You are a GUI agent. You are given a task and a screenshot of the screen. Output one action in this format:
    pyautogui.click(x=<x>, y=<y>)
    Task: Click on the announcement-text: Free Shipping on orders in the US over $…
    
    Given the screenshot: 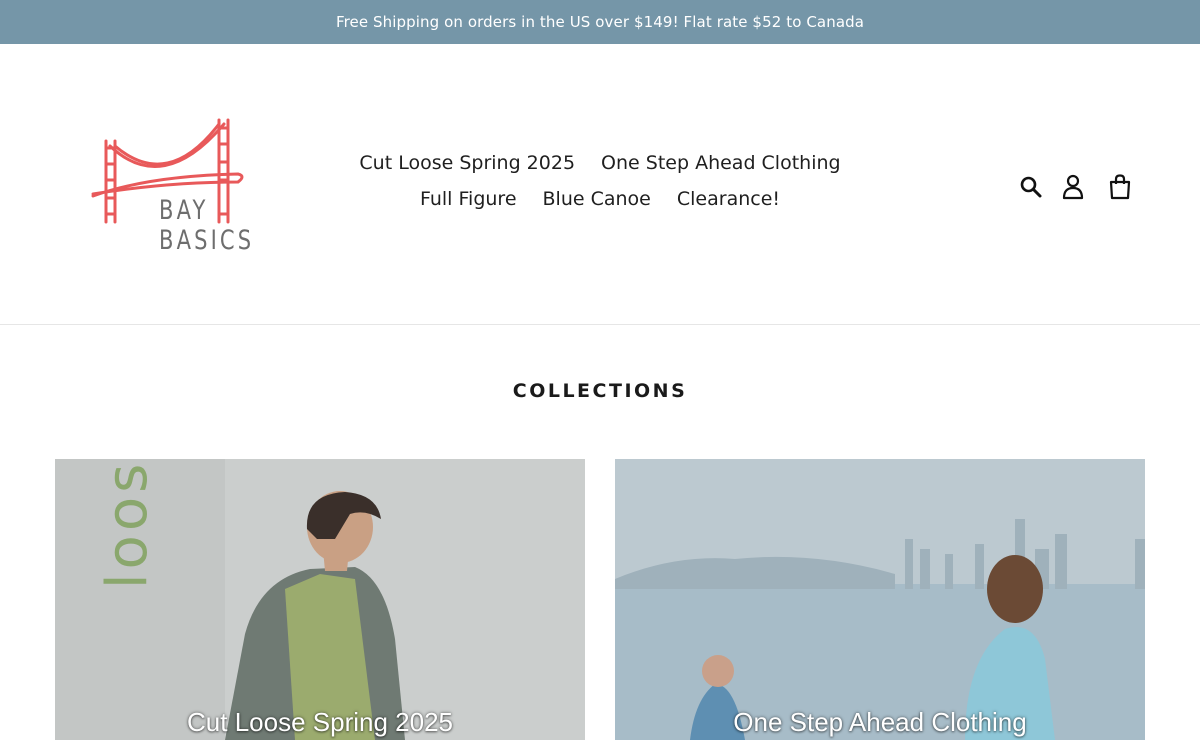 What is the action you would take?
    pyautogui.click(x=600, y=22)
    